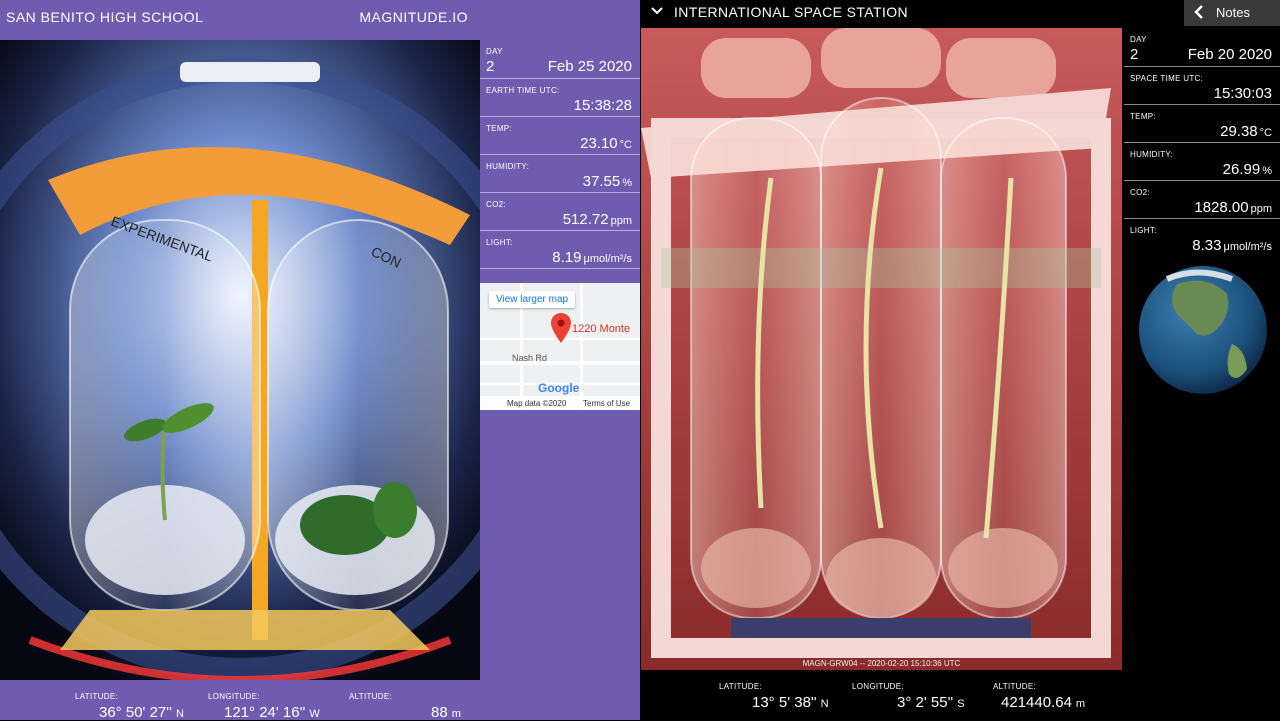  I want to click on latitude-readout: 36° 50' 27'' N, so click(141, 712).